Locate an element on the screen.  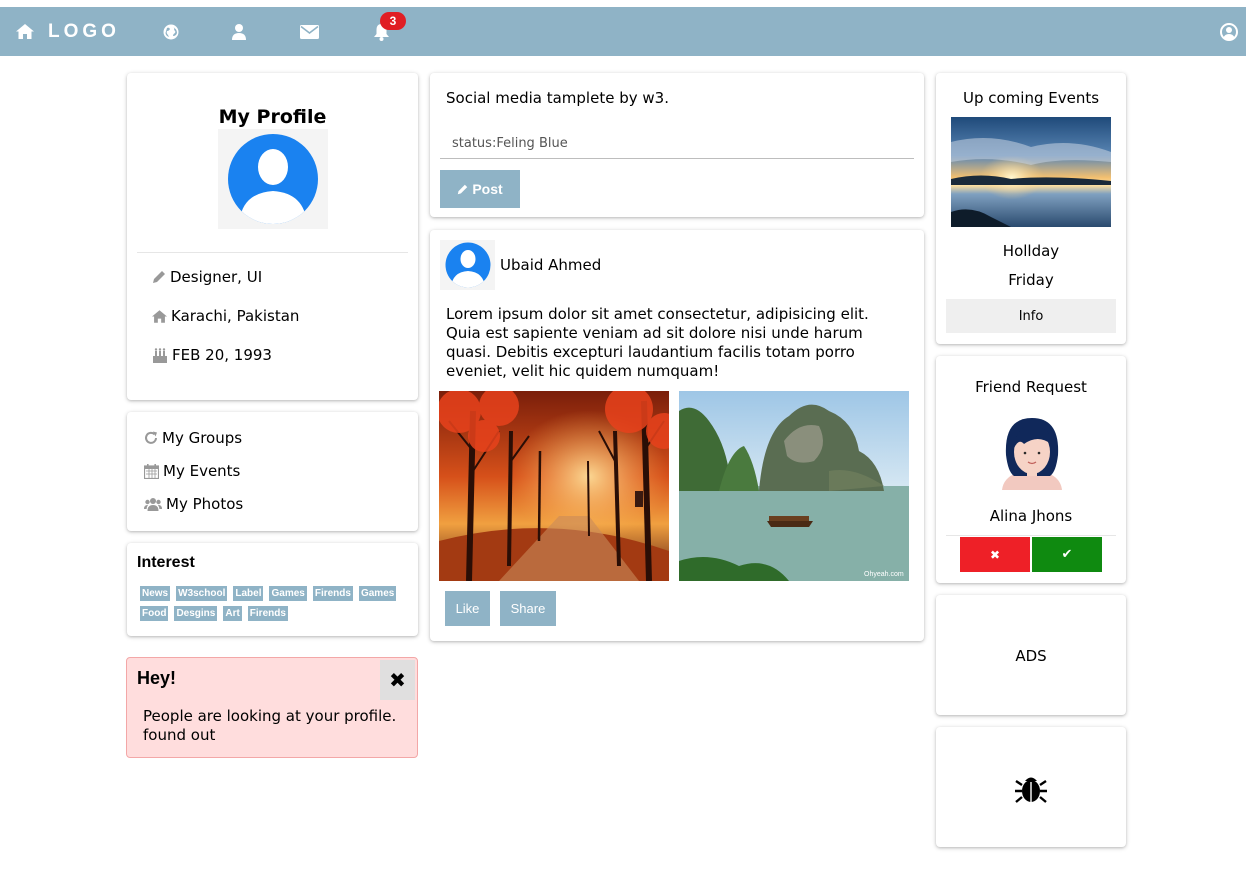
globe-nav-button is located at coordinates (171, 31).